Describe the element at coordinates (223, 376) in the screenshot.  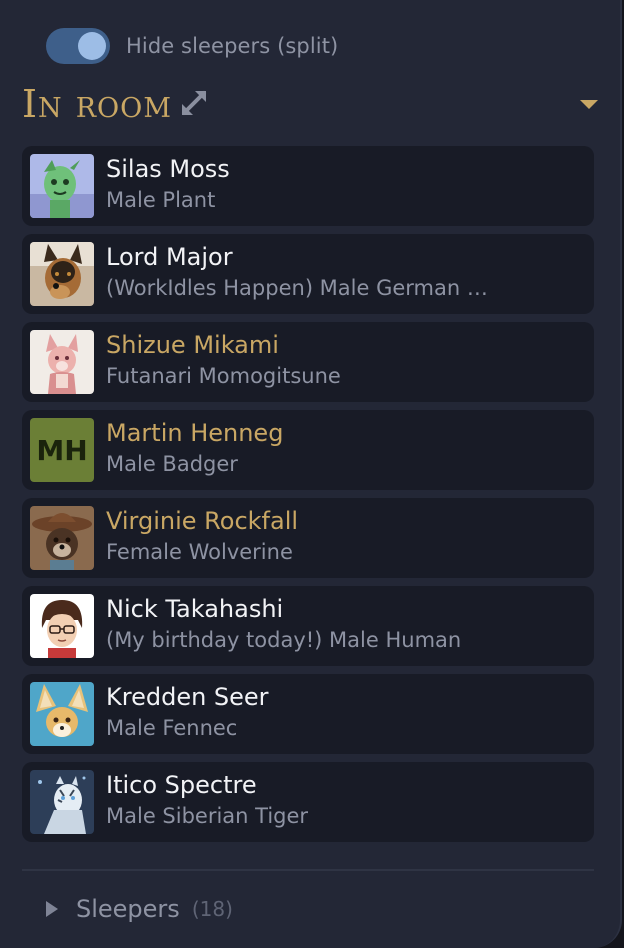
I see `character-subtitle: Futanari Momogitsune` at that location.